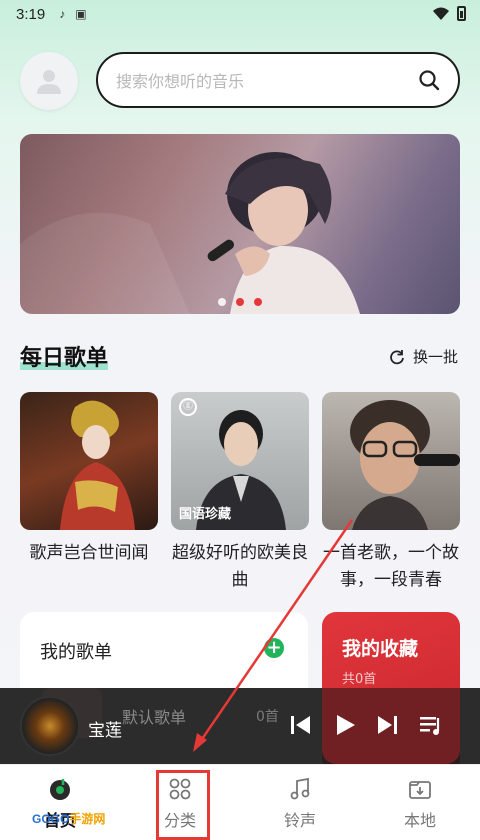  I want to click on watermark-text: GOGO, so click(51, 819).